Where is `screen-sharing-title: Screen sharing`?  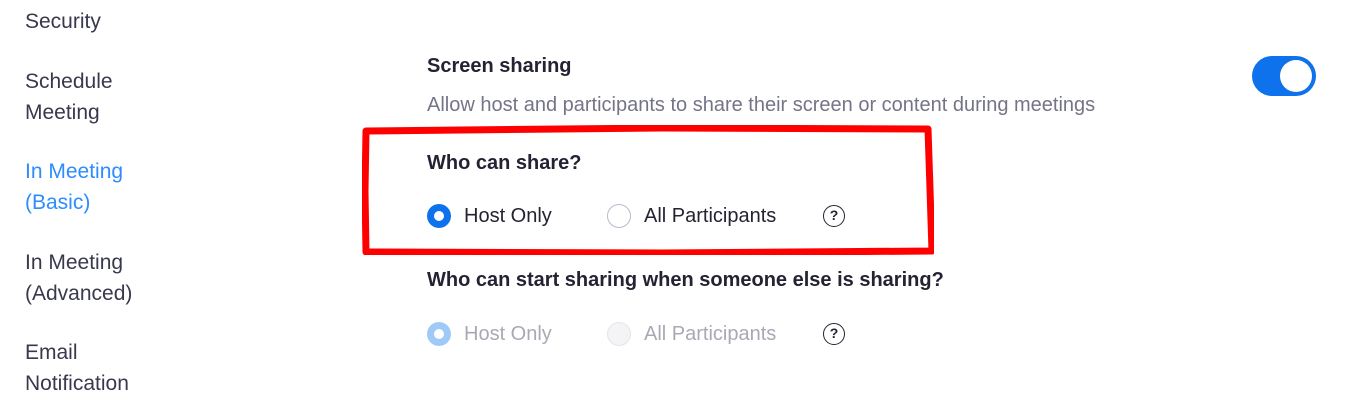
screen-sharing-title: Screen sharing is located at coordinates (499, 66).